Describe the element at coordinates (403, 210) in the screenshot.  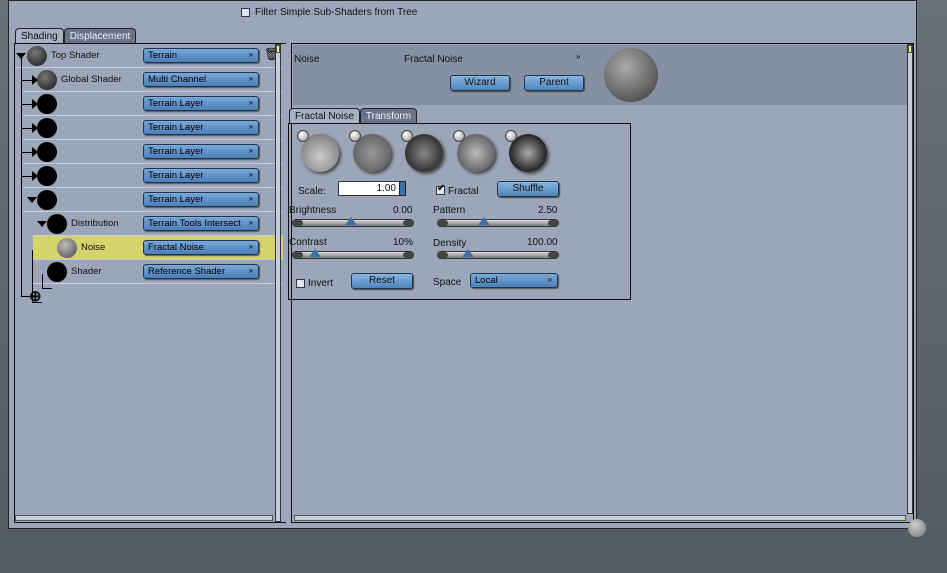
I see `brightness-value: 0.00` at that location.